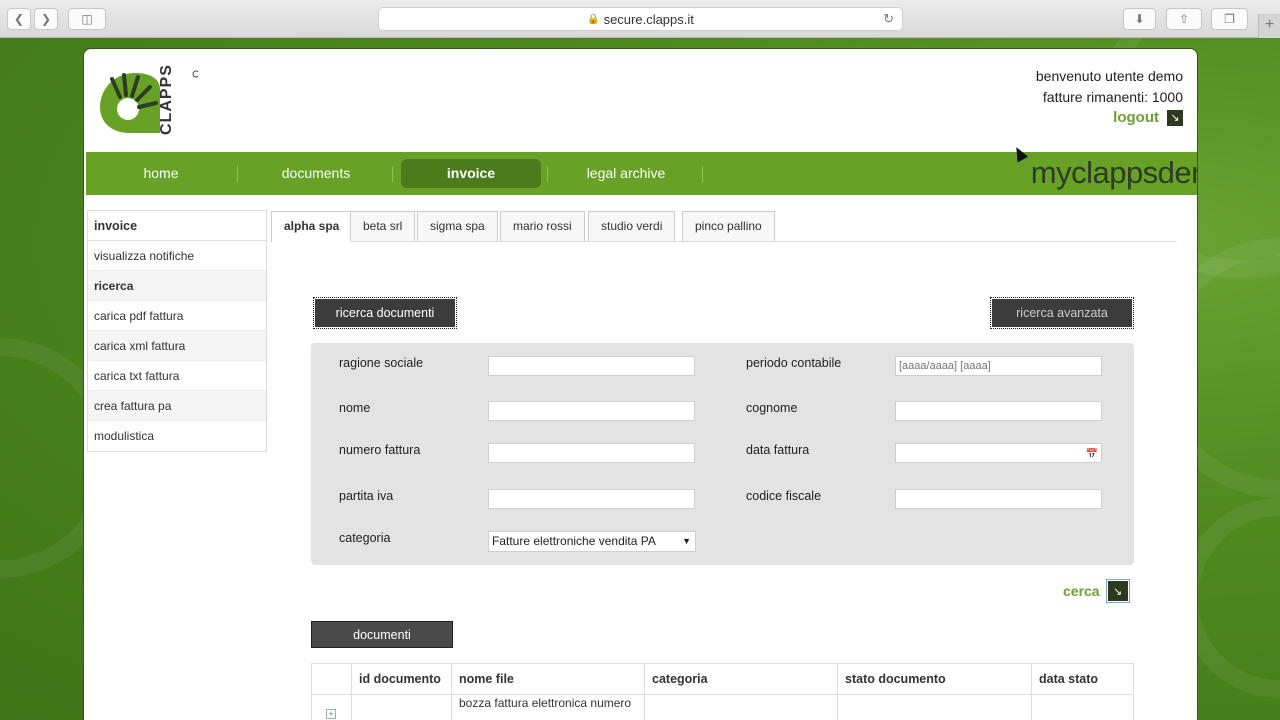 The width and height of the screenshot is (1280, 720). What do you see at coordinates (177, 316) in the screenshot?
I see `sidebar-item-carica-pdf: carica pdf fattura` at bounding box center [177, 316].